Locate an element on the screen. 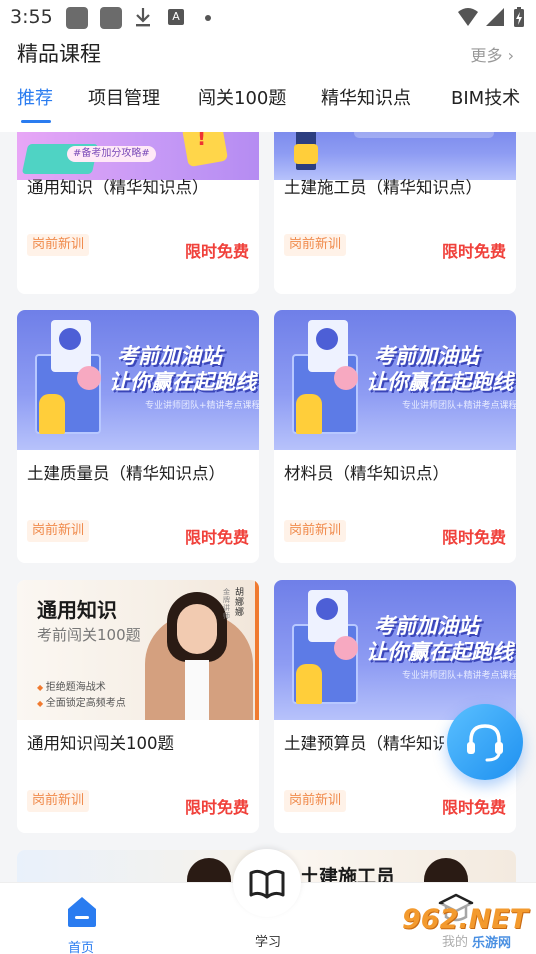  system-status-icons is located at coordinates (491, 17).